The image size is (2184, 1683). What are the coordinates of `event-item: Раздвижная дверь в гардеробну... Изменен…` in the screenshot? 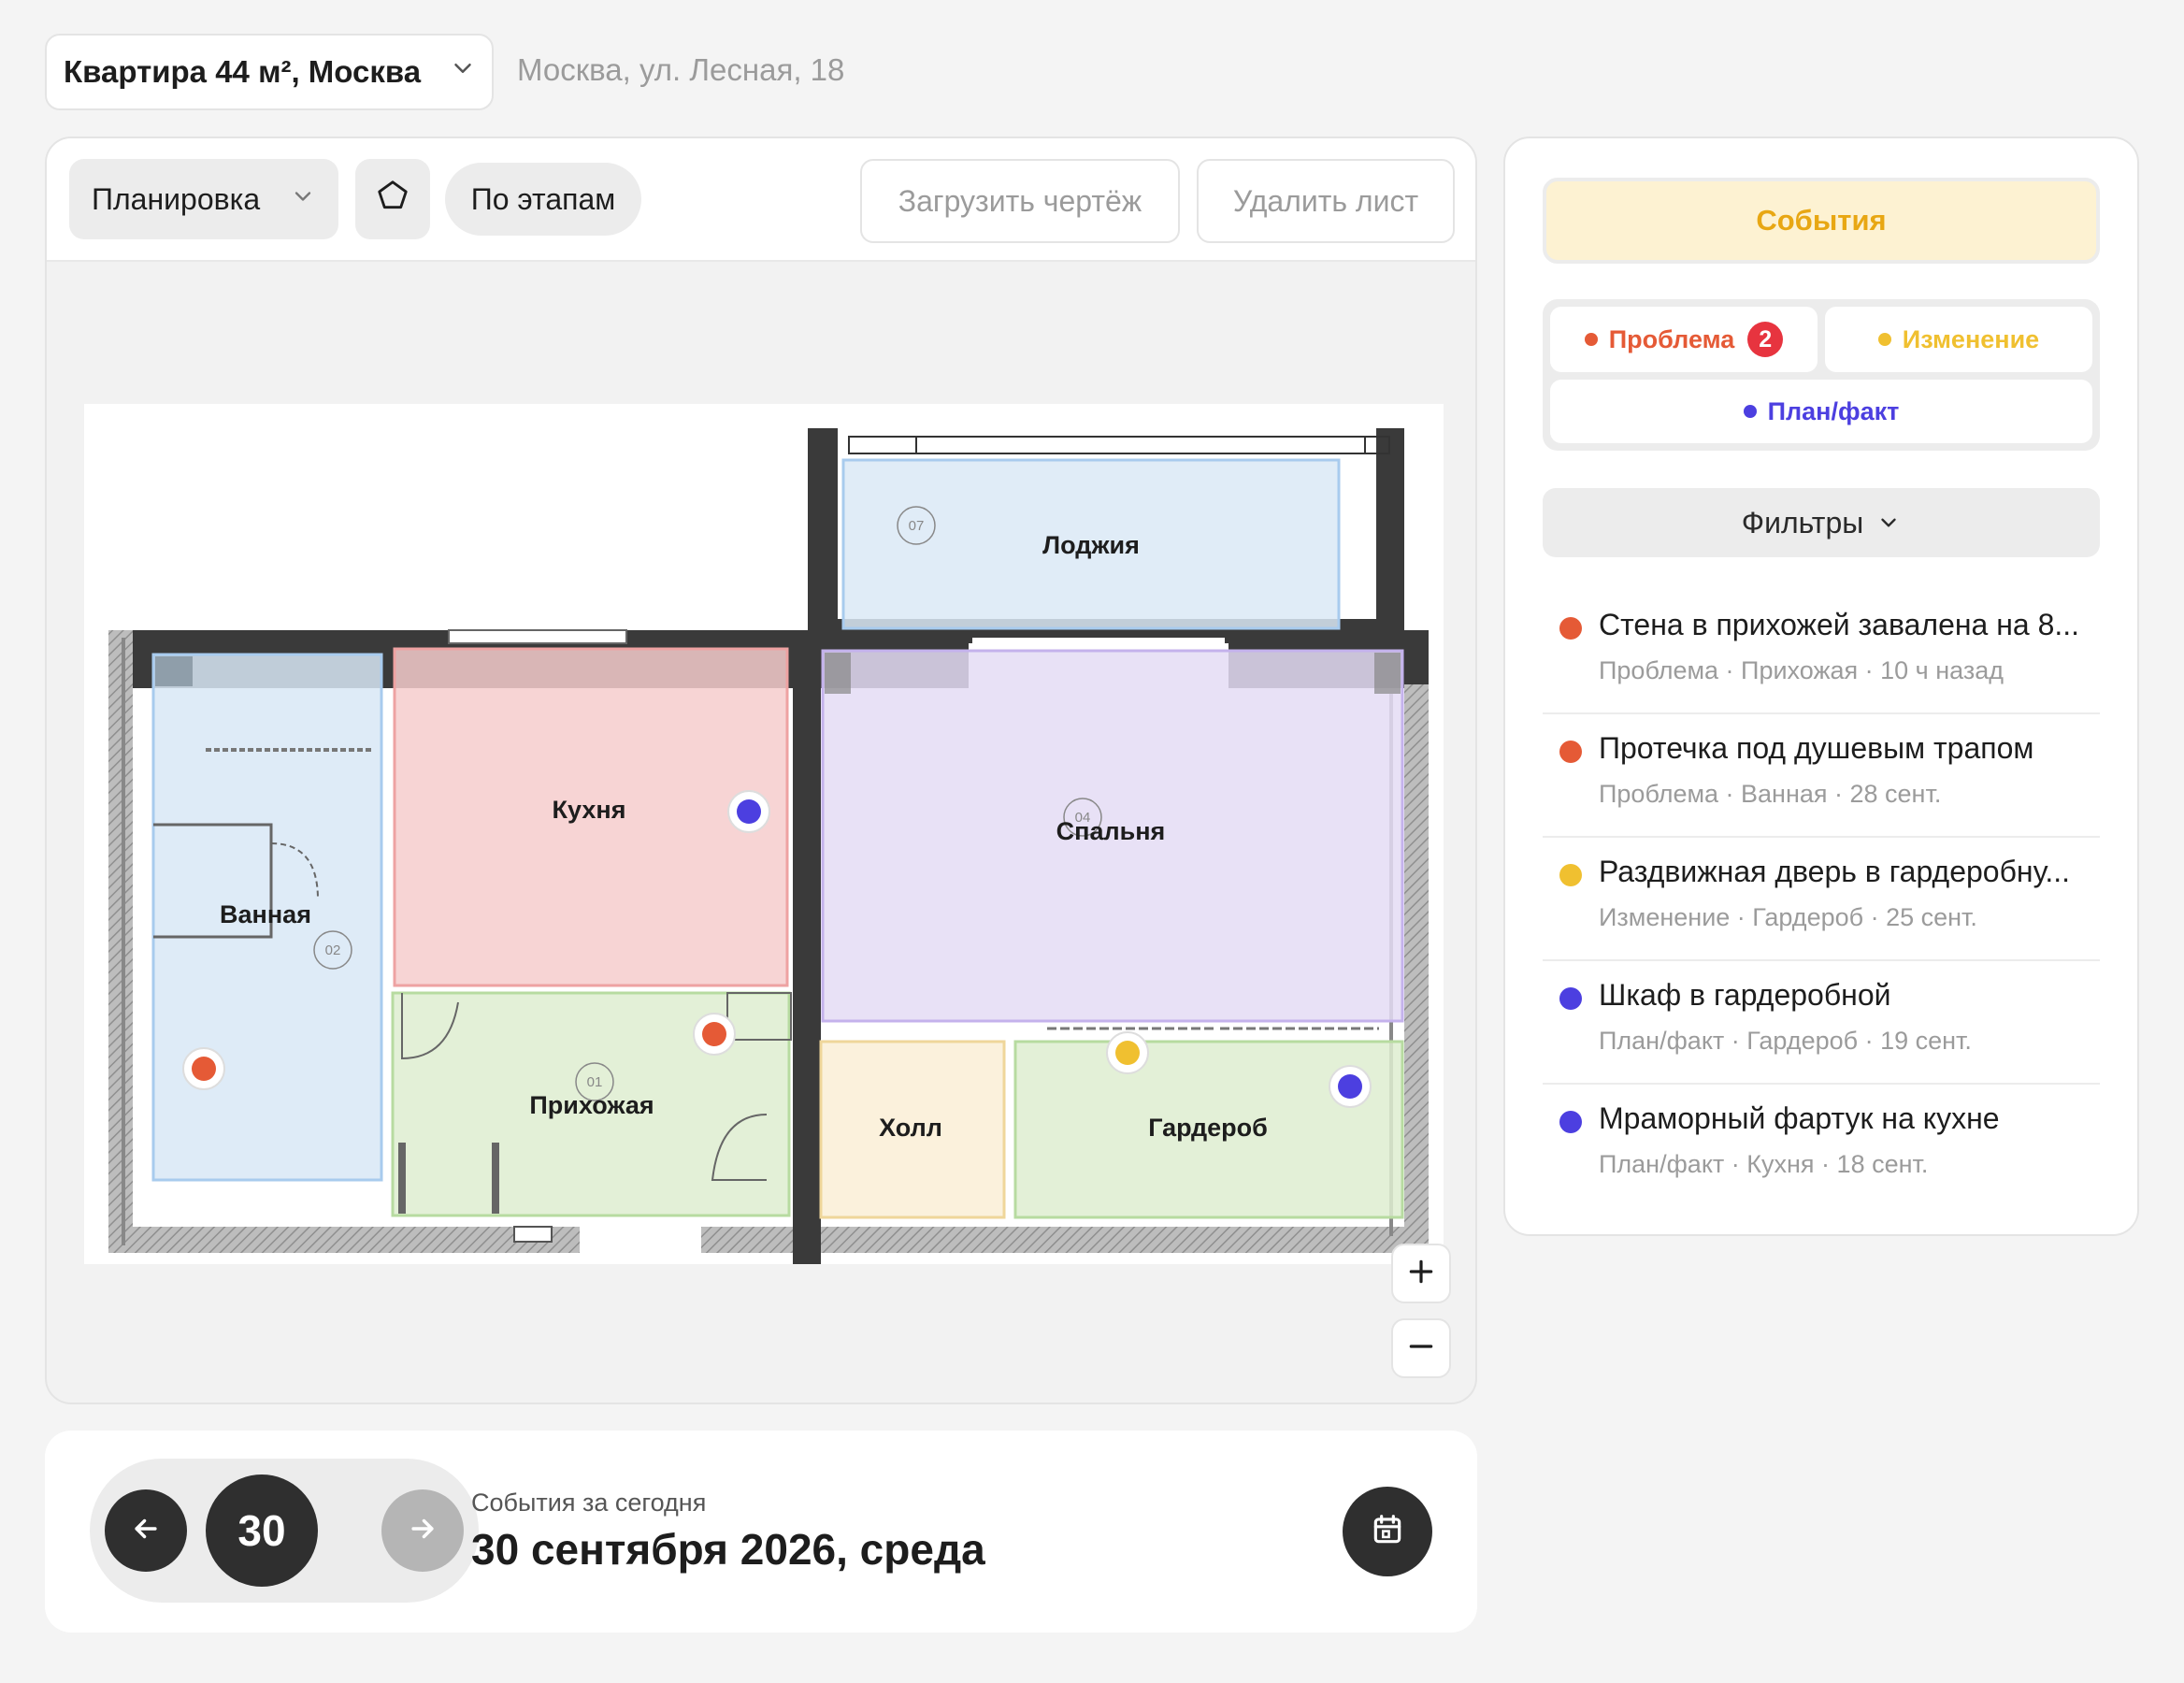 It's located at (1821, 900).